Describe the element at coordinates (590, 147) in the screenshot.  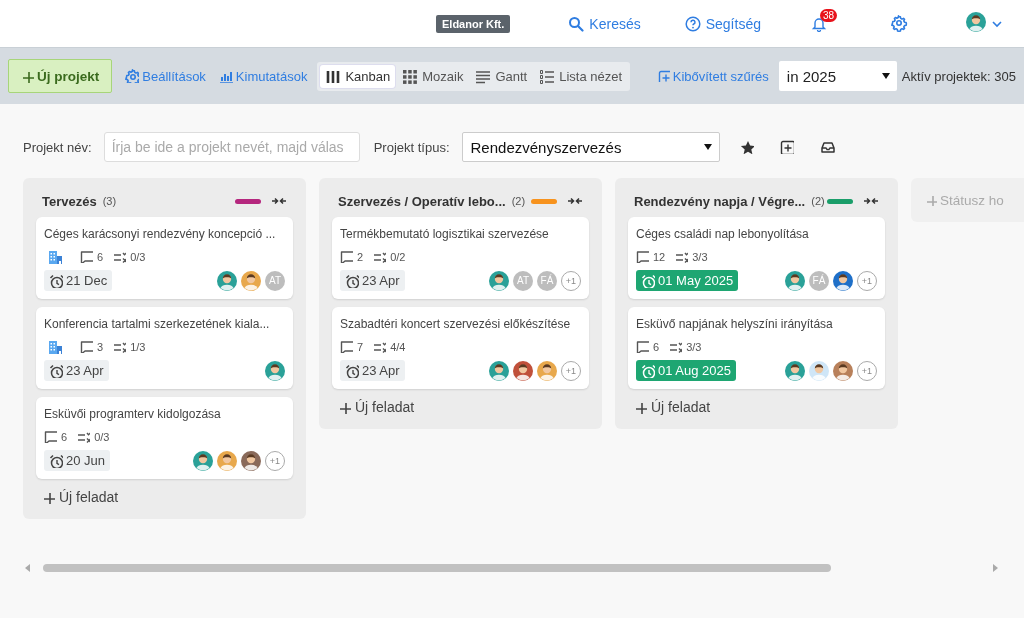
I see `project-type-dropdown: Rendezvényszervezés` at that location.